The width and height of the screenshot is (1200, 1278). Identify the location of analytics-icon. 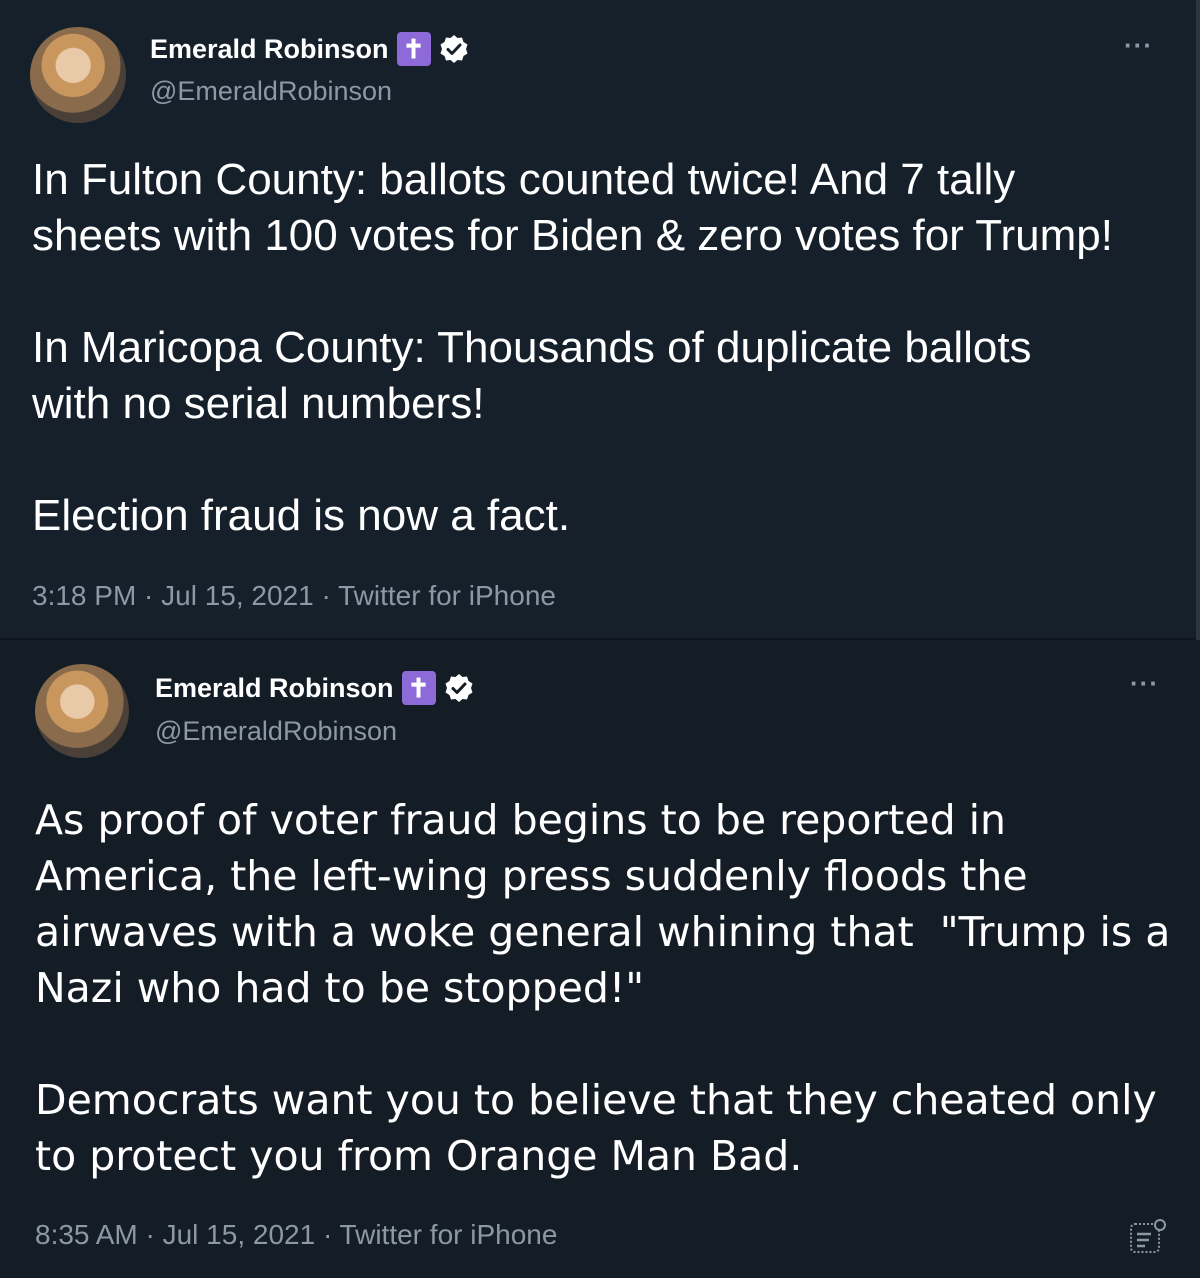
(1147, 1236).